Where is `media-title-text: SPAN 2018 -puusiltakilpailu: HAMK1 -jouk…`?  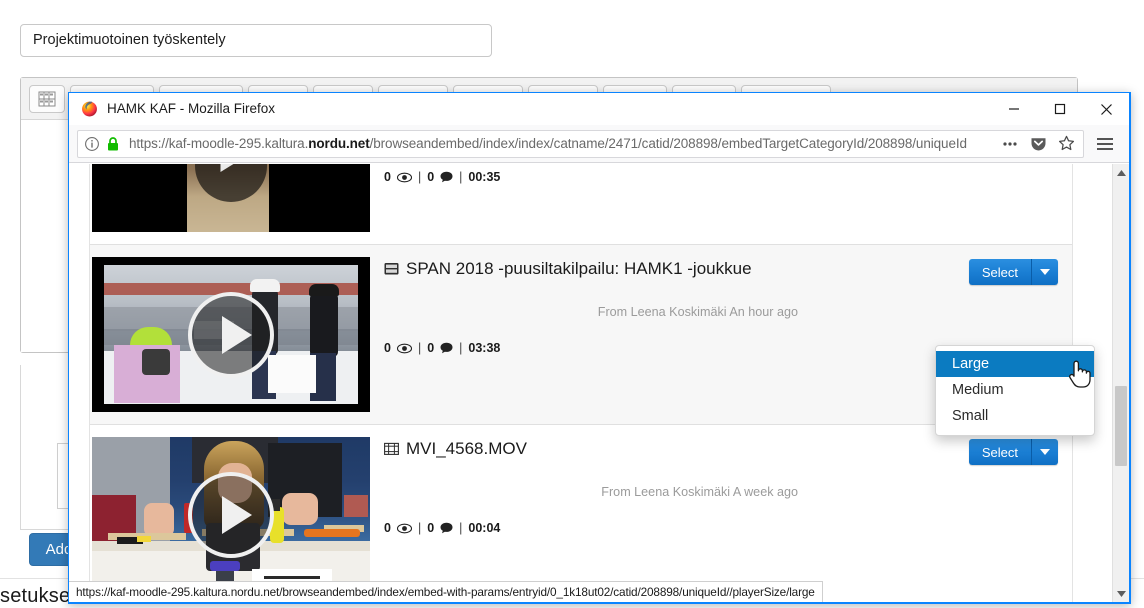 media-title-text: SPAN 2018 -puusiltakilpailu: HAMK1 -jouk… is located at coordinates (579, 269).